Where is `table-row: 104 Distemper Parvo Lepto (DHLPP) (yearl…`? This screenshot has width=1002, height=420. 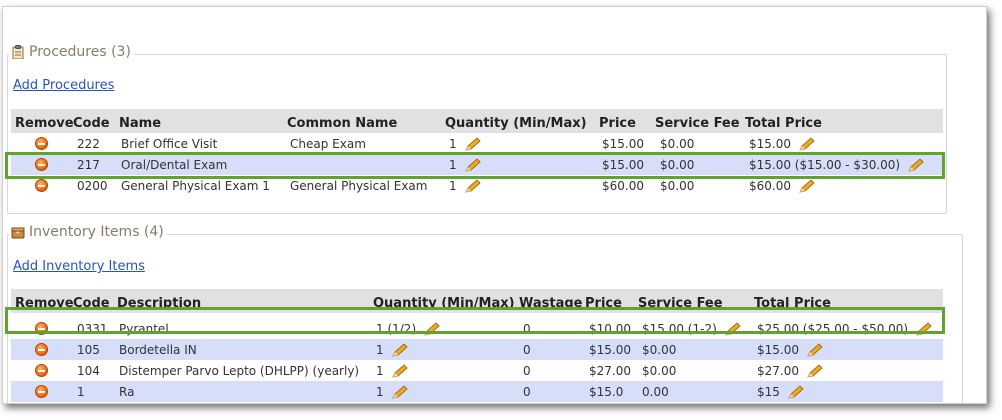
table-row: 104 Distemper Parvo Lepto (DHLPP) (yearl… is located at coordinates (477, 370).